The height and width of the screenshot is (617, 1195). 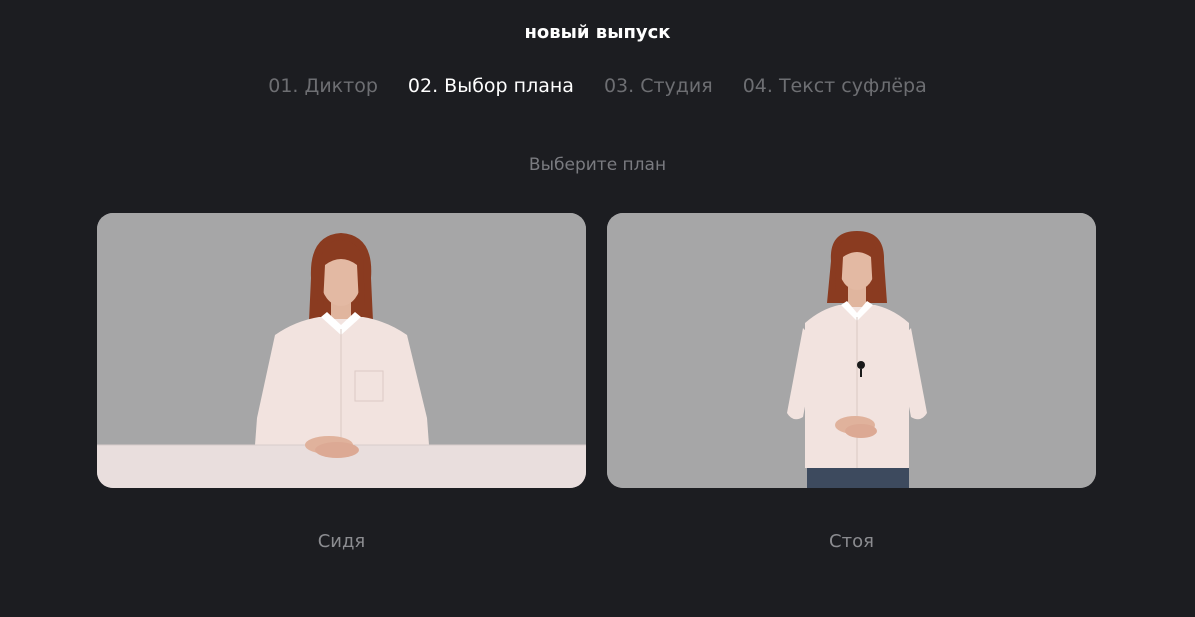 What do you see at coordinates (835, 86) in the screenshot?
I see `step-teleprompter-text: 04. Текст суфлёра` at bounding box center [835, 86].